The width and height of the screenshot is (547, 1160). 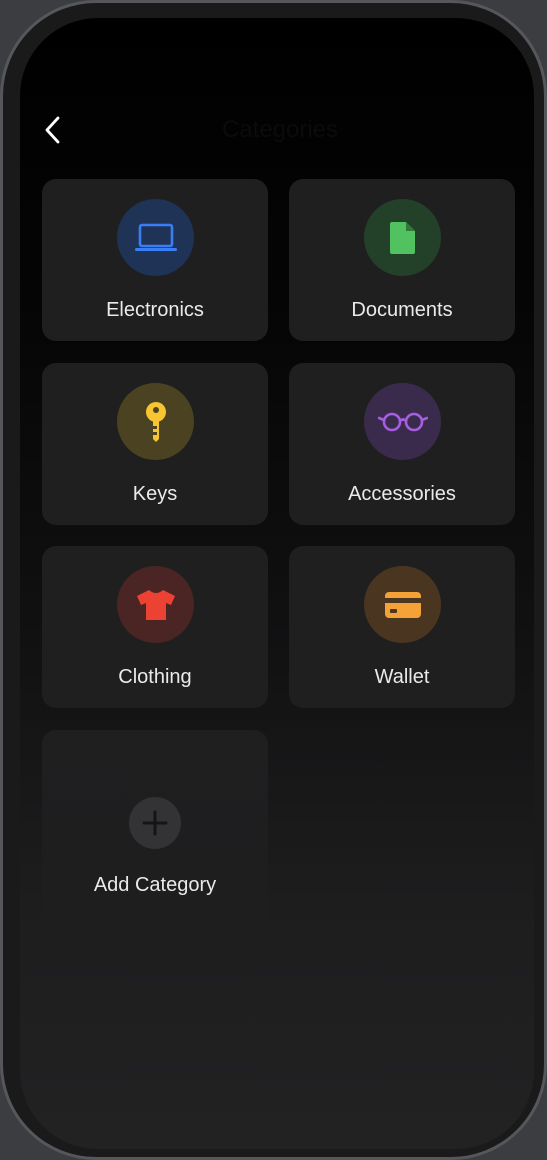 What do you see at coordinates (402, 677) in the screenshot?
I see `category-label: Wallet` at bounding box center [402, 677].